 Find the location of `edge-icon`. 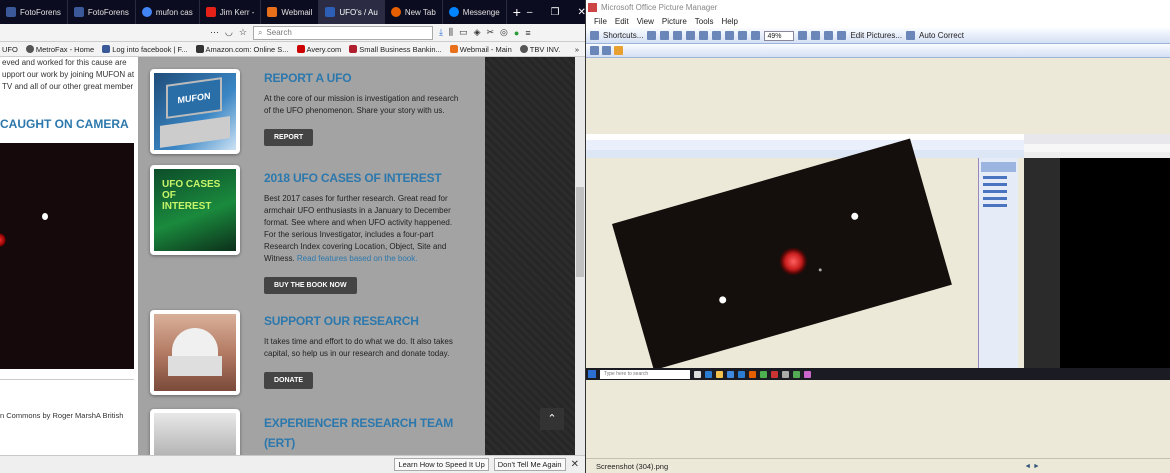

edge-icon is located at coordinates (708, 374).